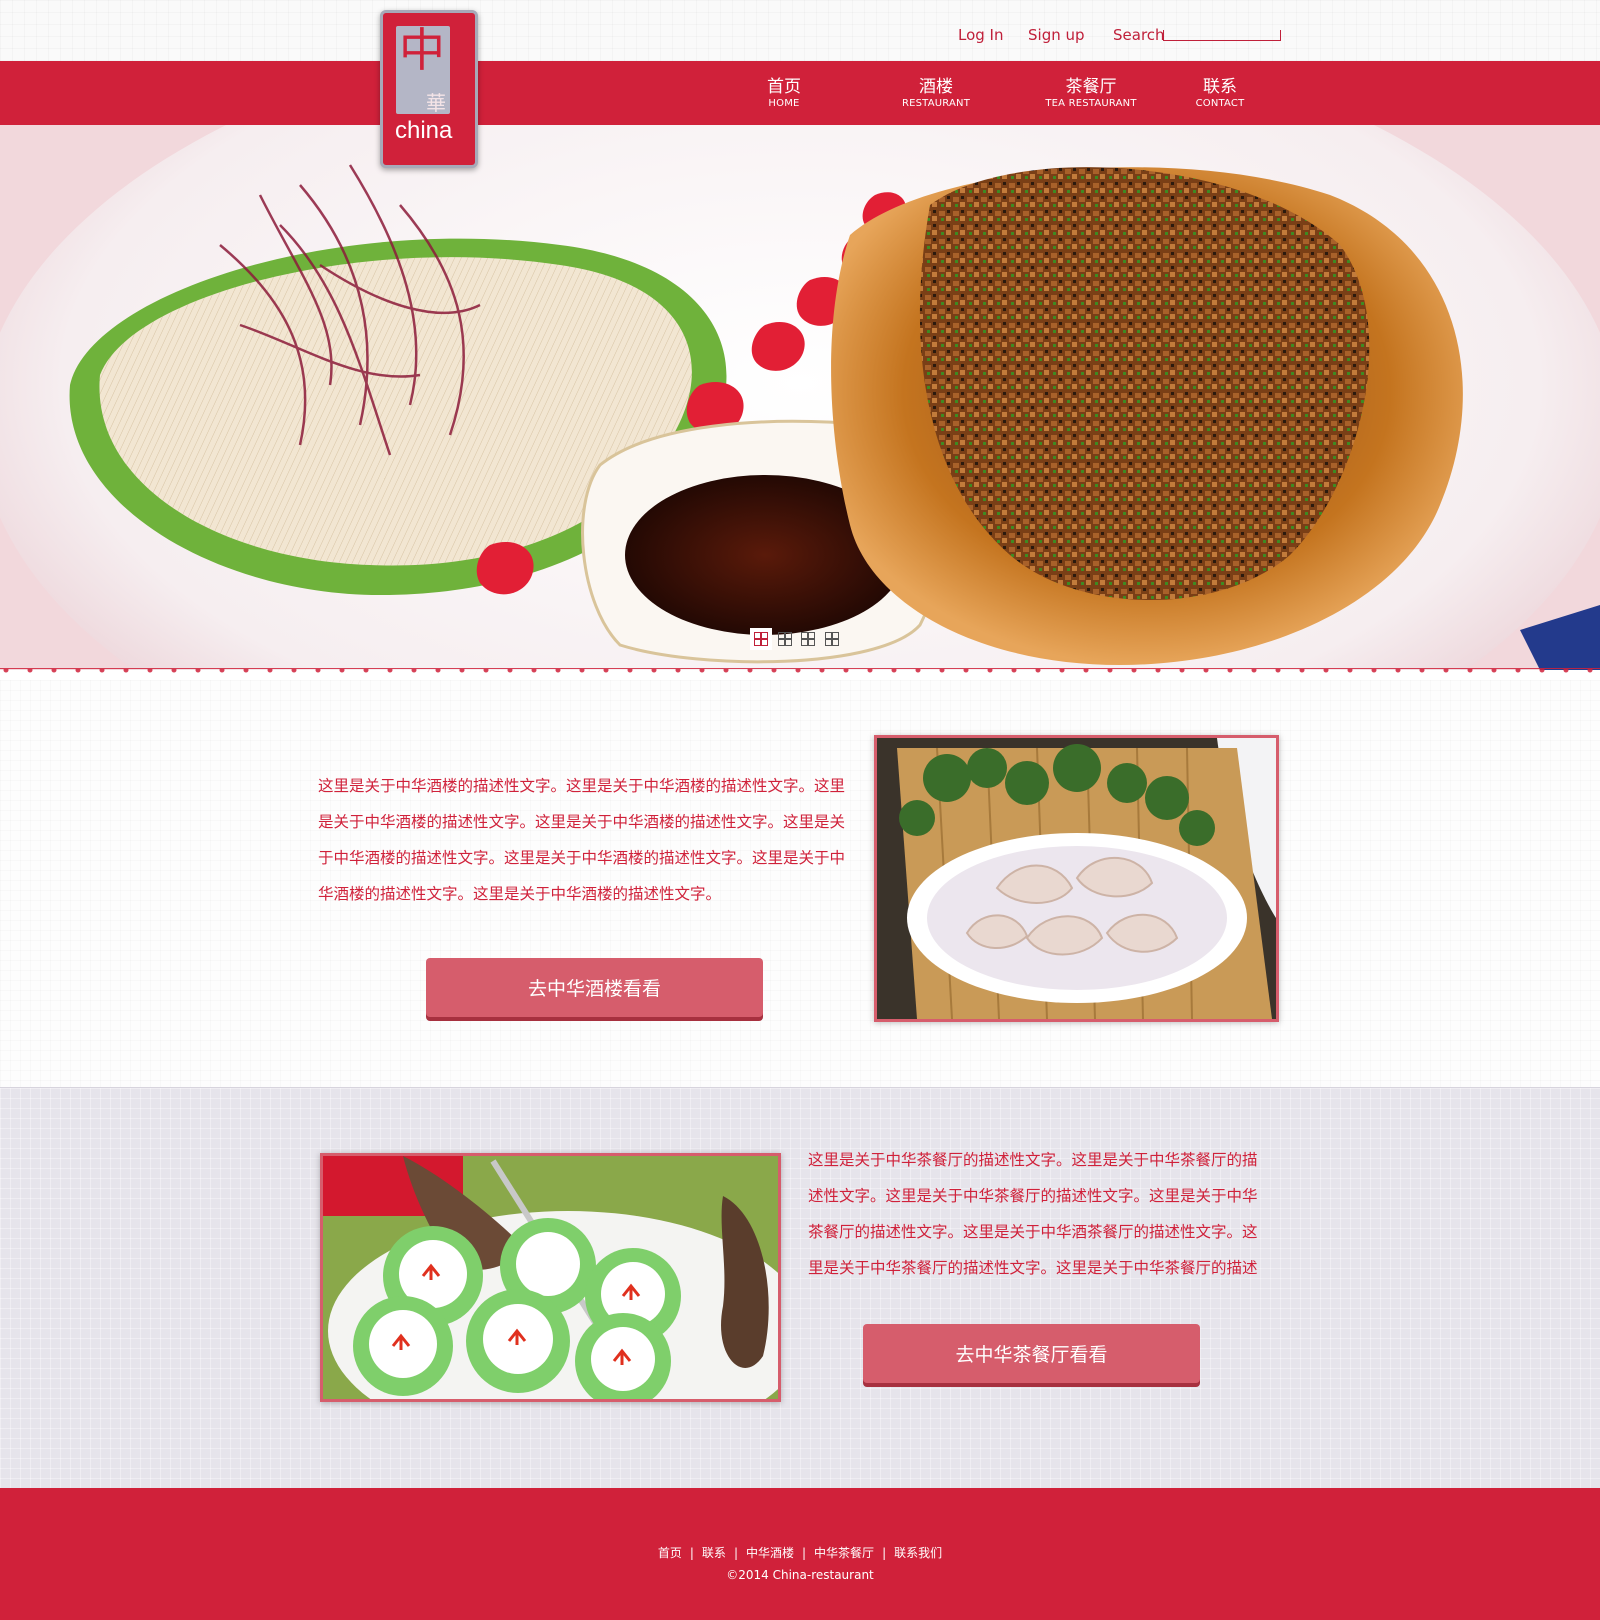  I want to click on search-label: Search, so click(1139, 35).